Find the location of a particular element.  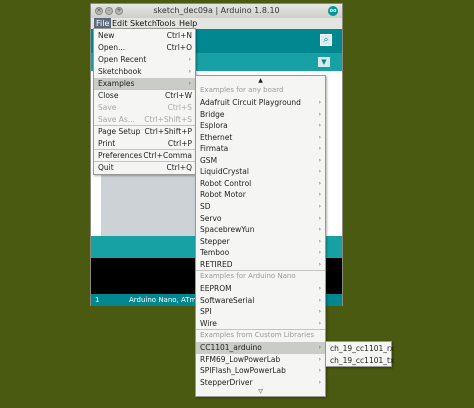

menu-item-label: Temboo is located at coordinates (215, 253).